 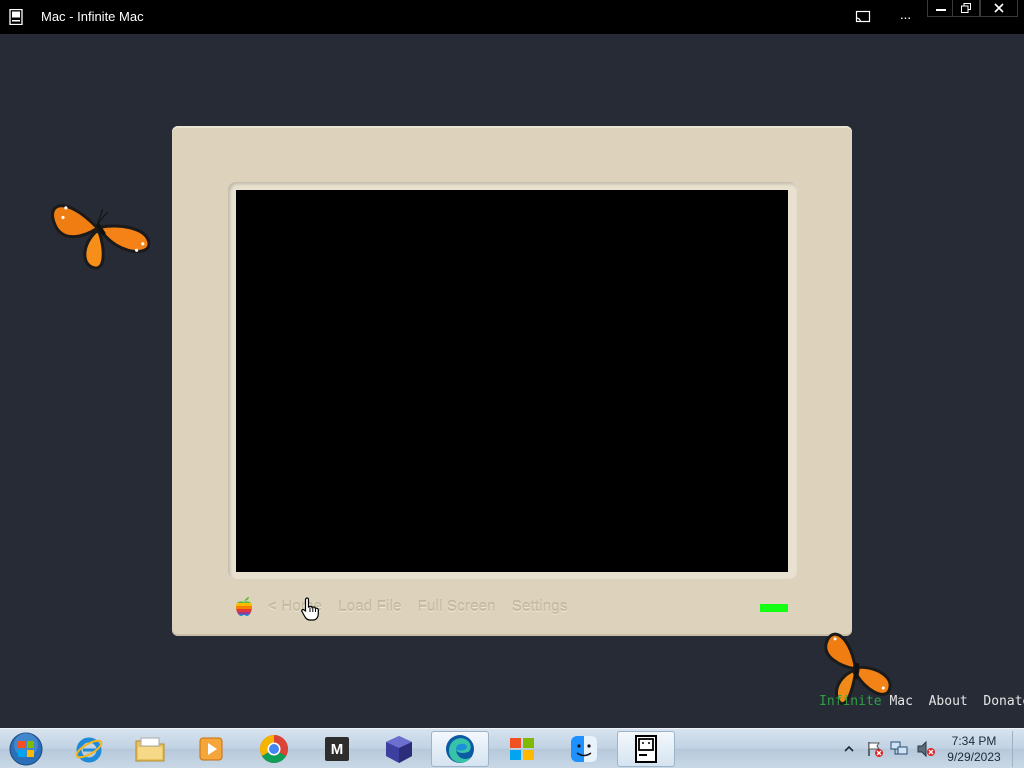 I want to click on m-app-glyph: M, so click(x=337, y=749).